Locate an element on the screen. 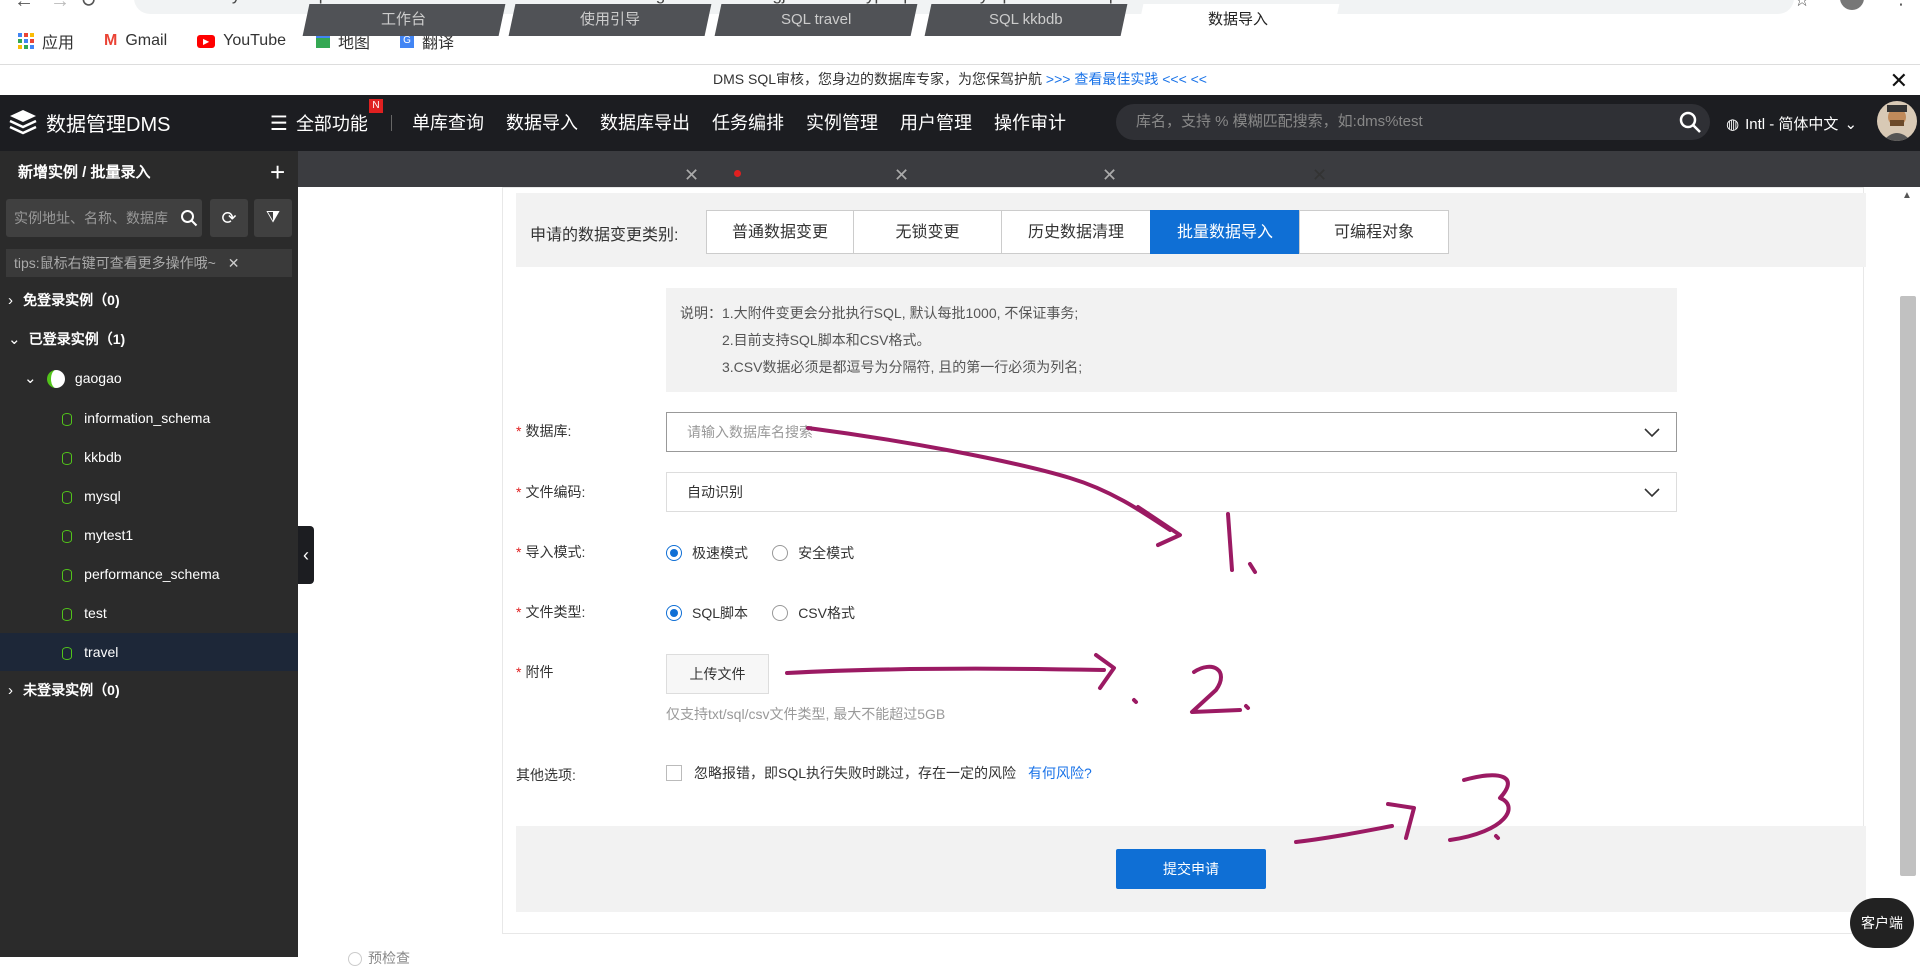 The height and width of the screenshot is (968, 1920). notice-link: >>> 查看最佳实践 <<< << is located at coordinates (1126, 79).